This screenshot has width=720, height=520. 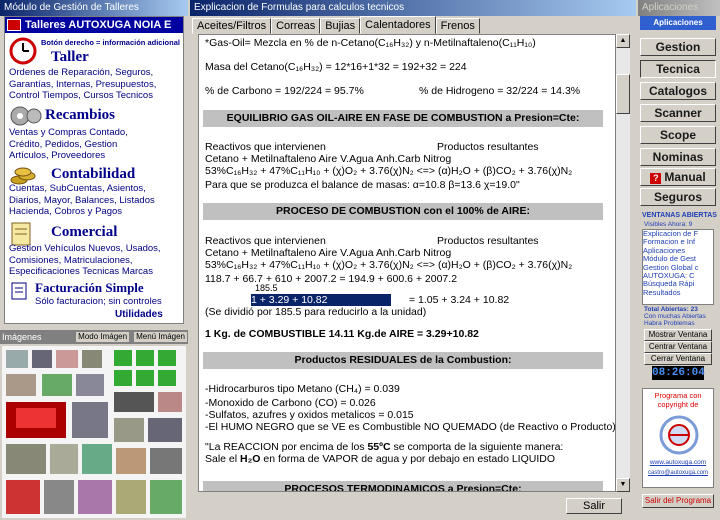 I want to click on hint-text: Botón derecho = información adicional, so click(x=110, y=42).